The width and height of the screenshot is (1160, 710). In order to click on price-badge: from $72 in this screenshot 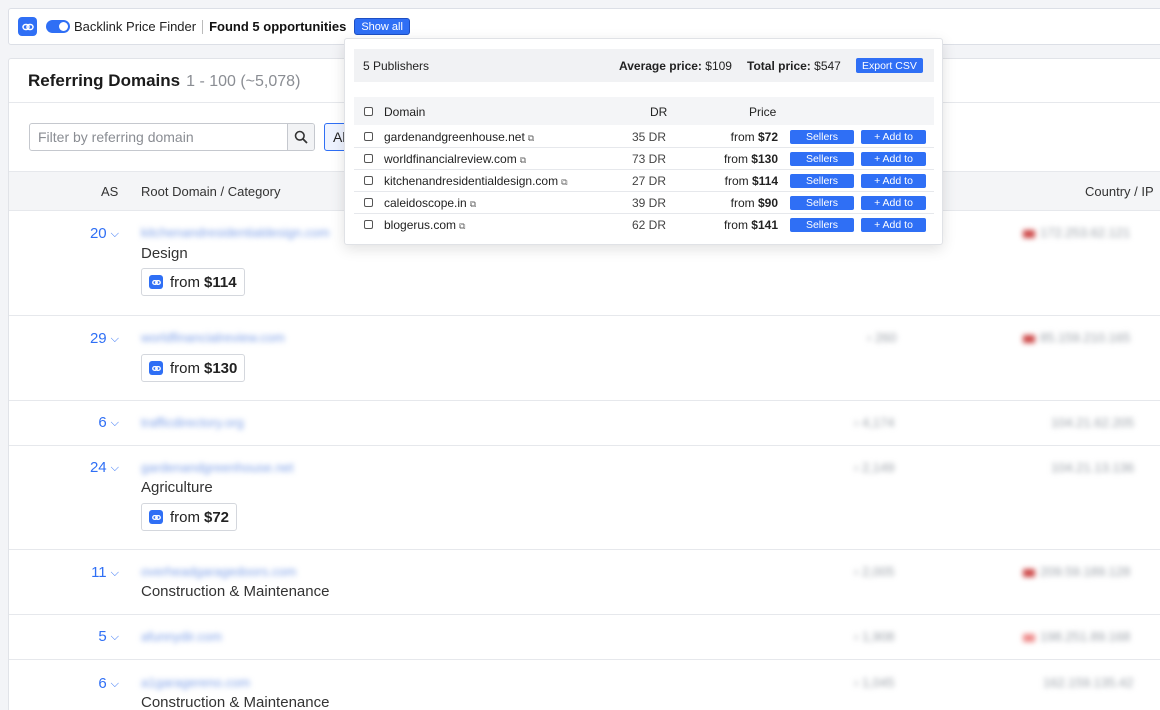, I will do `click(189, 517)`.